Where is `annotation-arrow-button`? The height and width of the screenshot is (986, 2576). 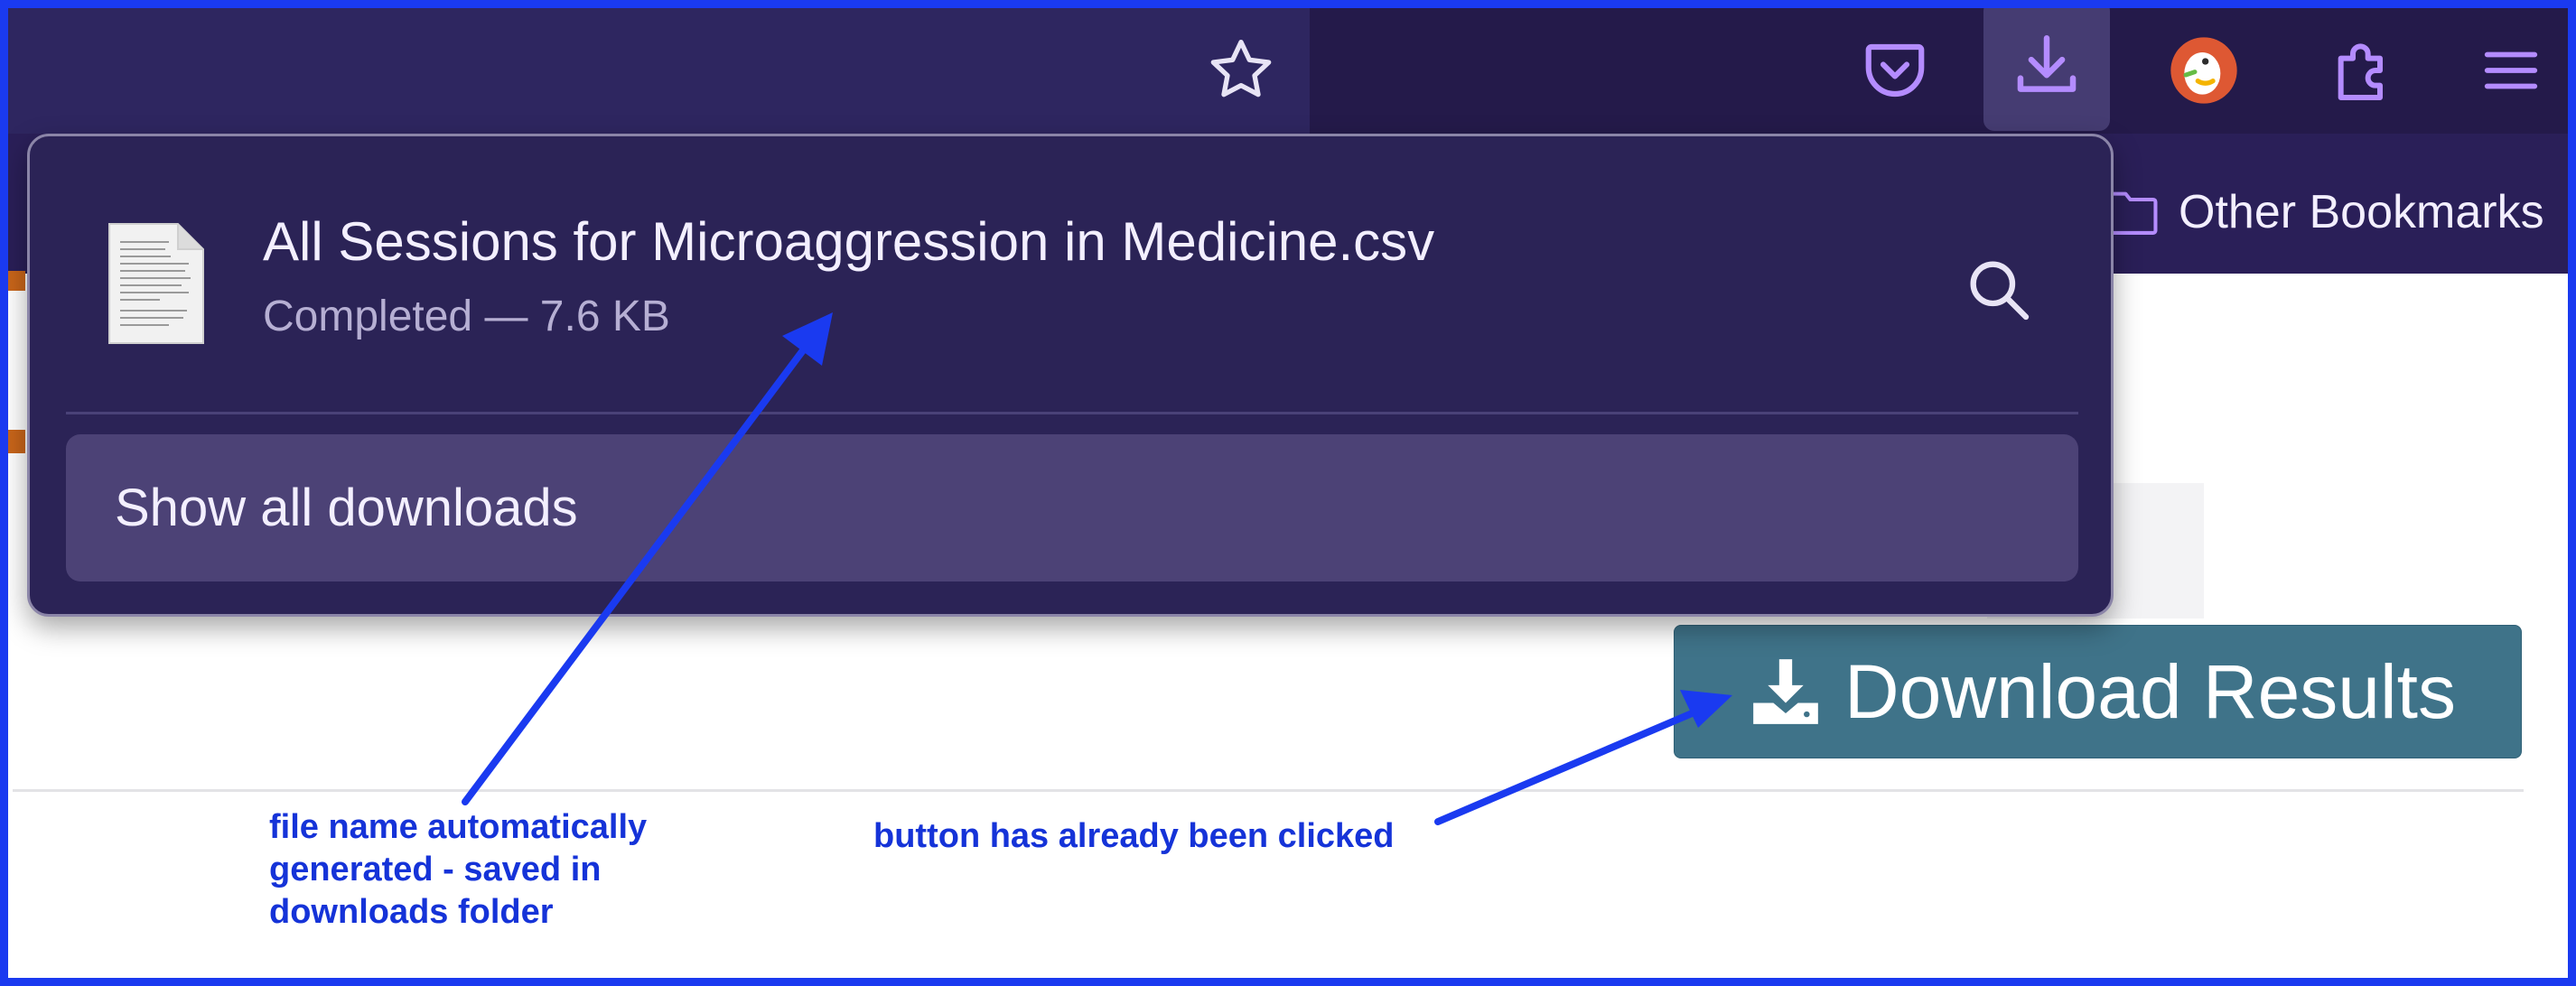
annotation-arrow-button is located at coordinates (1570, 765).